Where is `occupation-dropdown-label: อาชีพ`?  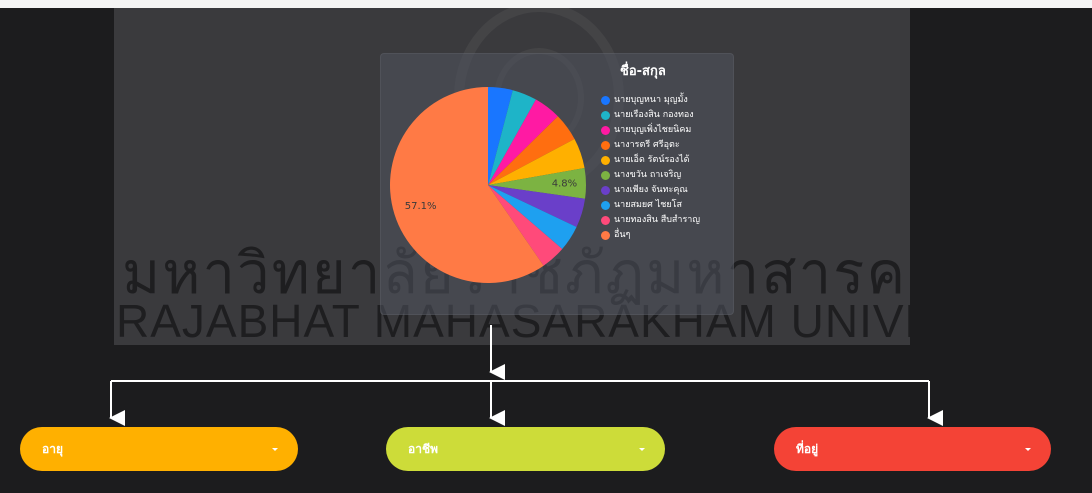 occupation-dropdown-label: อาชีพ is located at coordinates (423, 448).